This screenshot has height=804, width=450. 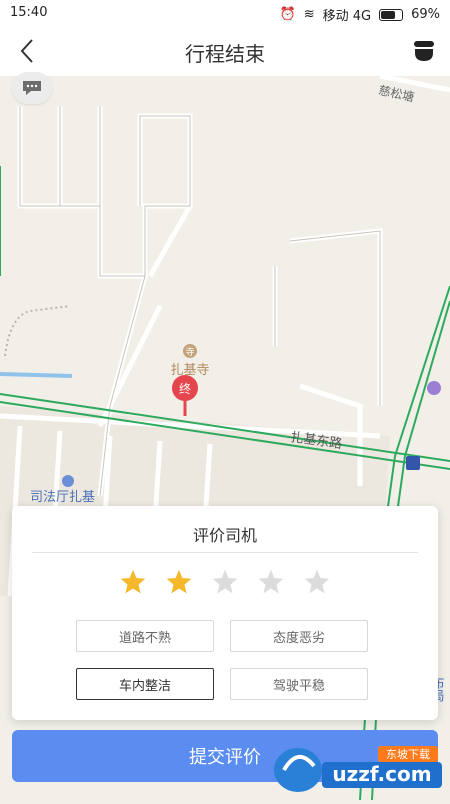 I want to click on divider, so click(x=225, y=552).